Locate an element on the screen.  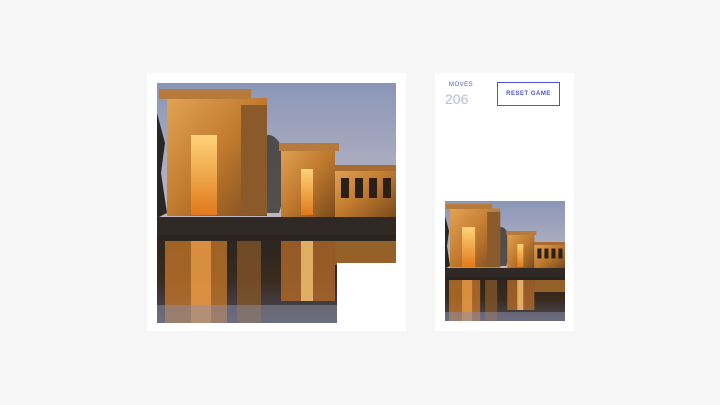
moves-label: MOVES is located at coordinates (461, 85).